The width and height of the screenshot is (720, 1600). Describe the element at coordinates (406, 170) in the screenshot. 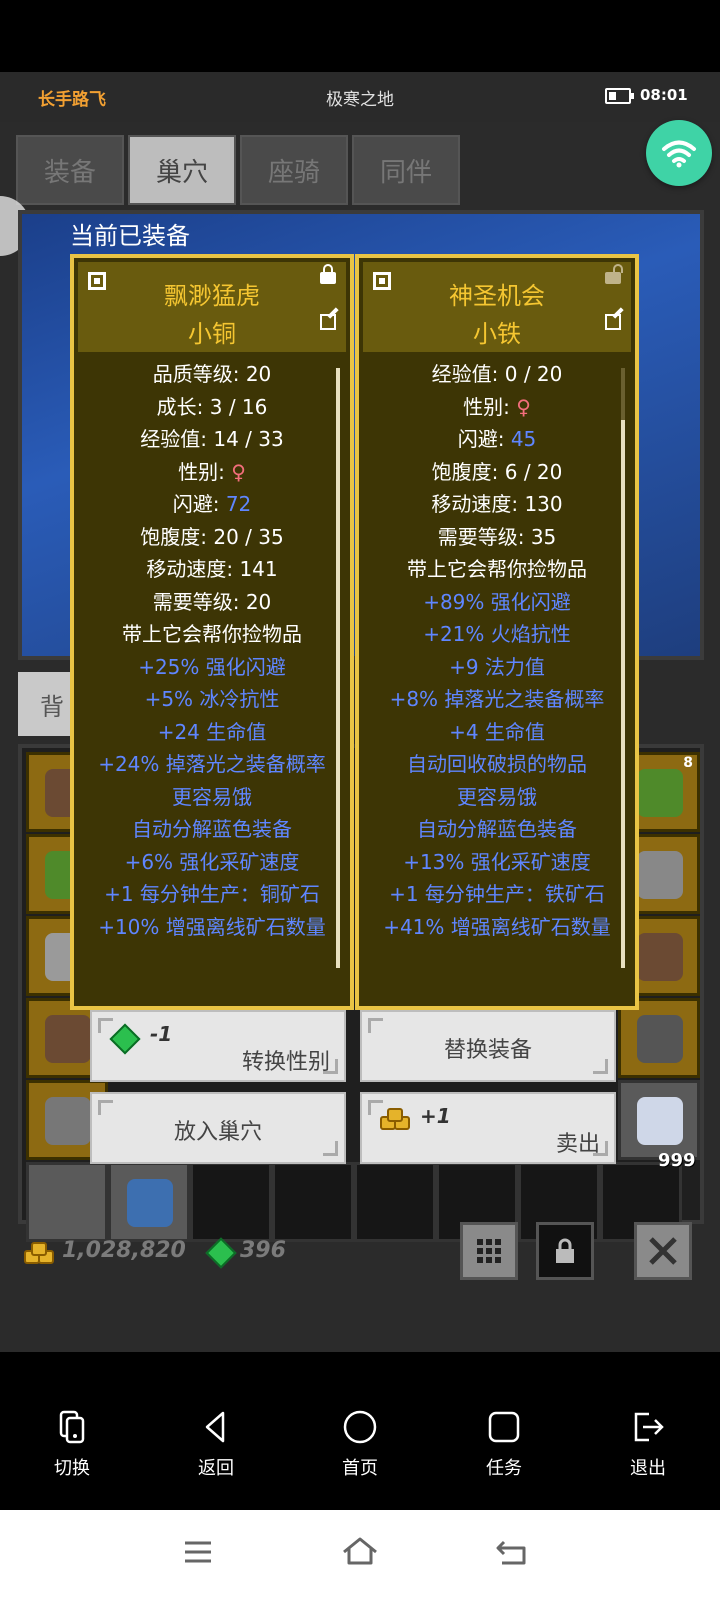

I see `tab-companion: 同伴` at that location.